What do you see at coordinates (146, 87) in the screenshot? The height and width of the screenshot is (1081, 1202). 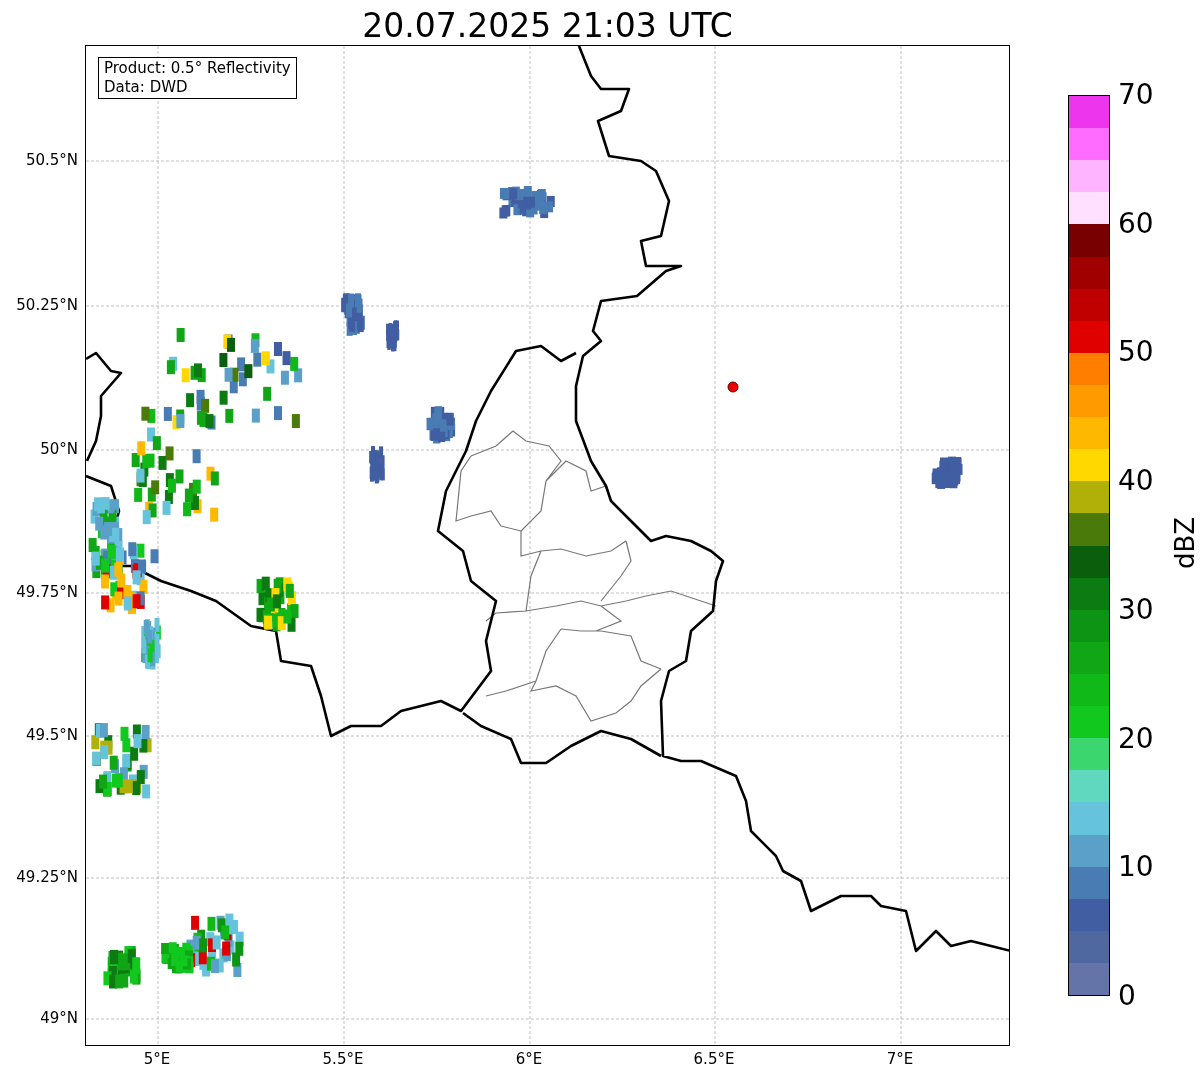 I see `data-source-label: Data: DWD` at bounding box center [146, 87].